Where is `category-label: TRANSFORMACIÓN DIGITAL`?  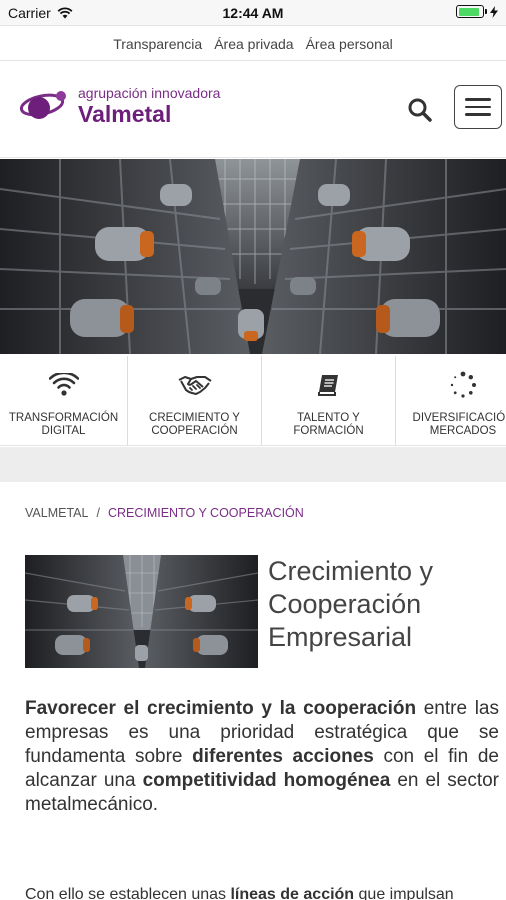 category-label: TRANSFORMACIÓN DIGITAL is located at coordinates (63, 424).